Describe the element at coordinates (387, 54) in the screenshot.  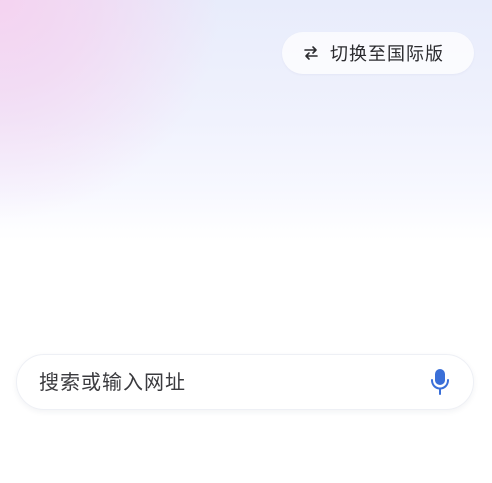
I see `switch-label: 切换至国际版` at that location.